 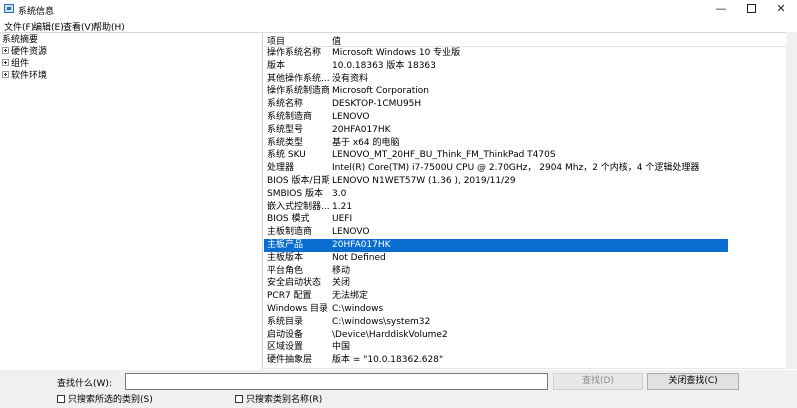 What do you see at coordinates (285, 321) in the screenshot?
I see `row-item: 系统目录` at bounding box center [285, 321].